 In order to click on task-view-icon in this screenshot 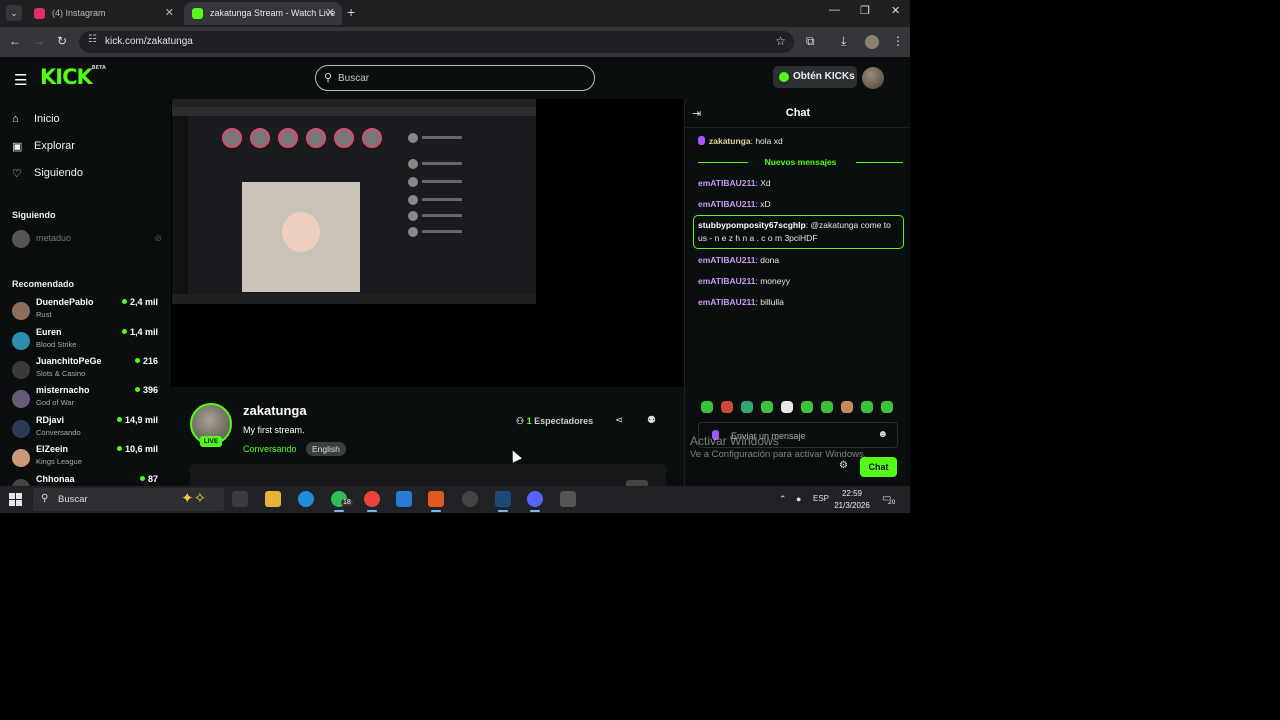, I will do `click(240, 499)`.